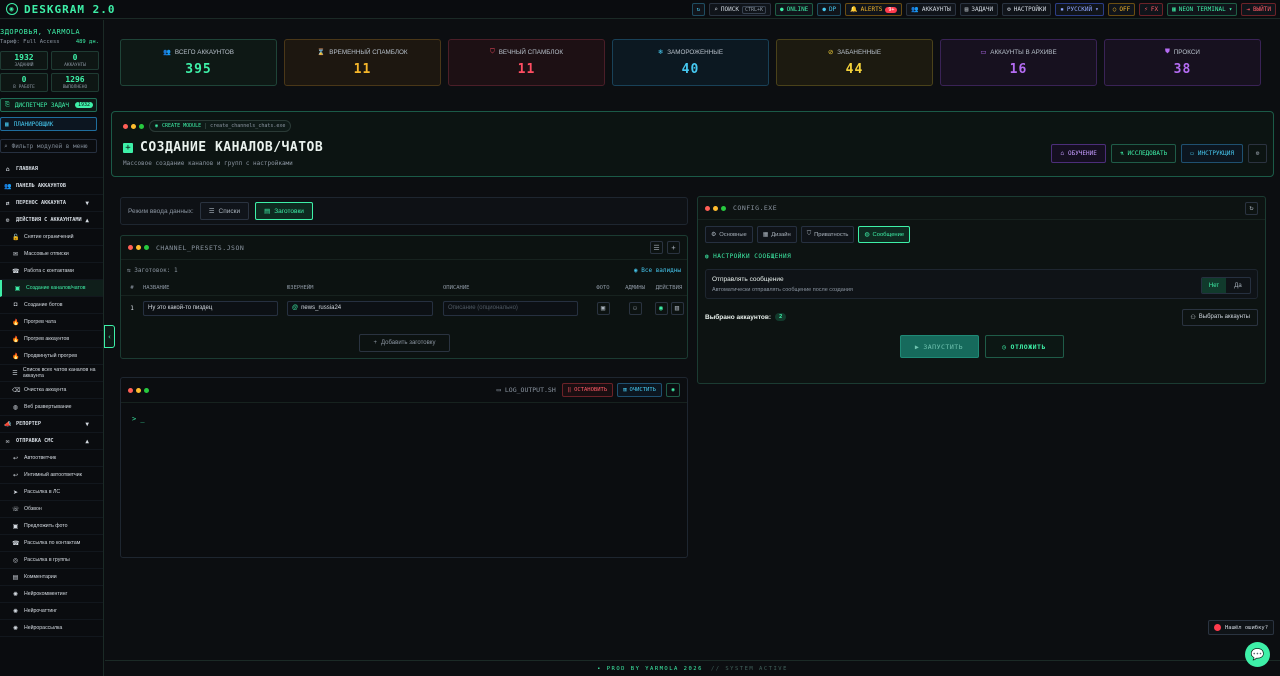 The image size is (1280, 676). I want to click on sidebar-item: ⌂ ГЛАВНАЯ, so click(51, 169).